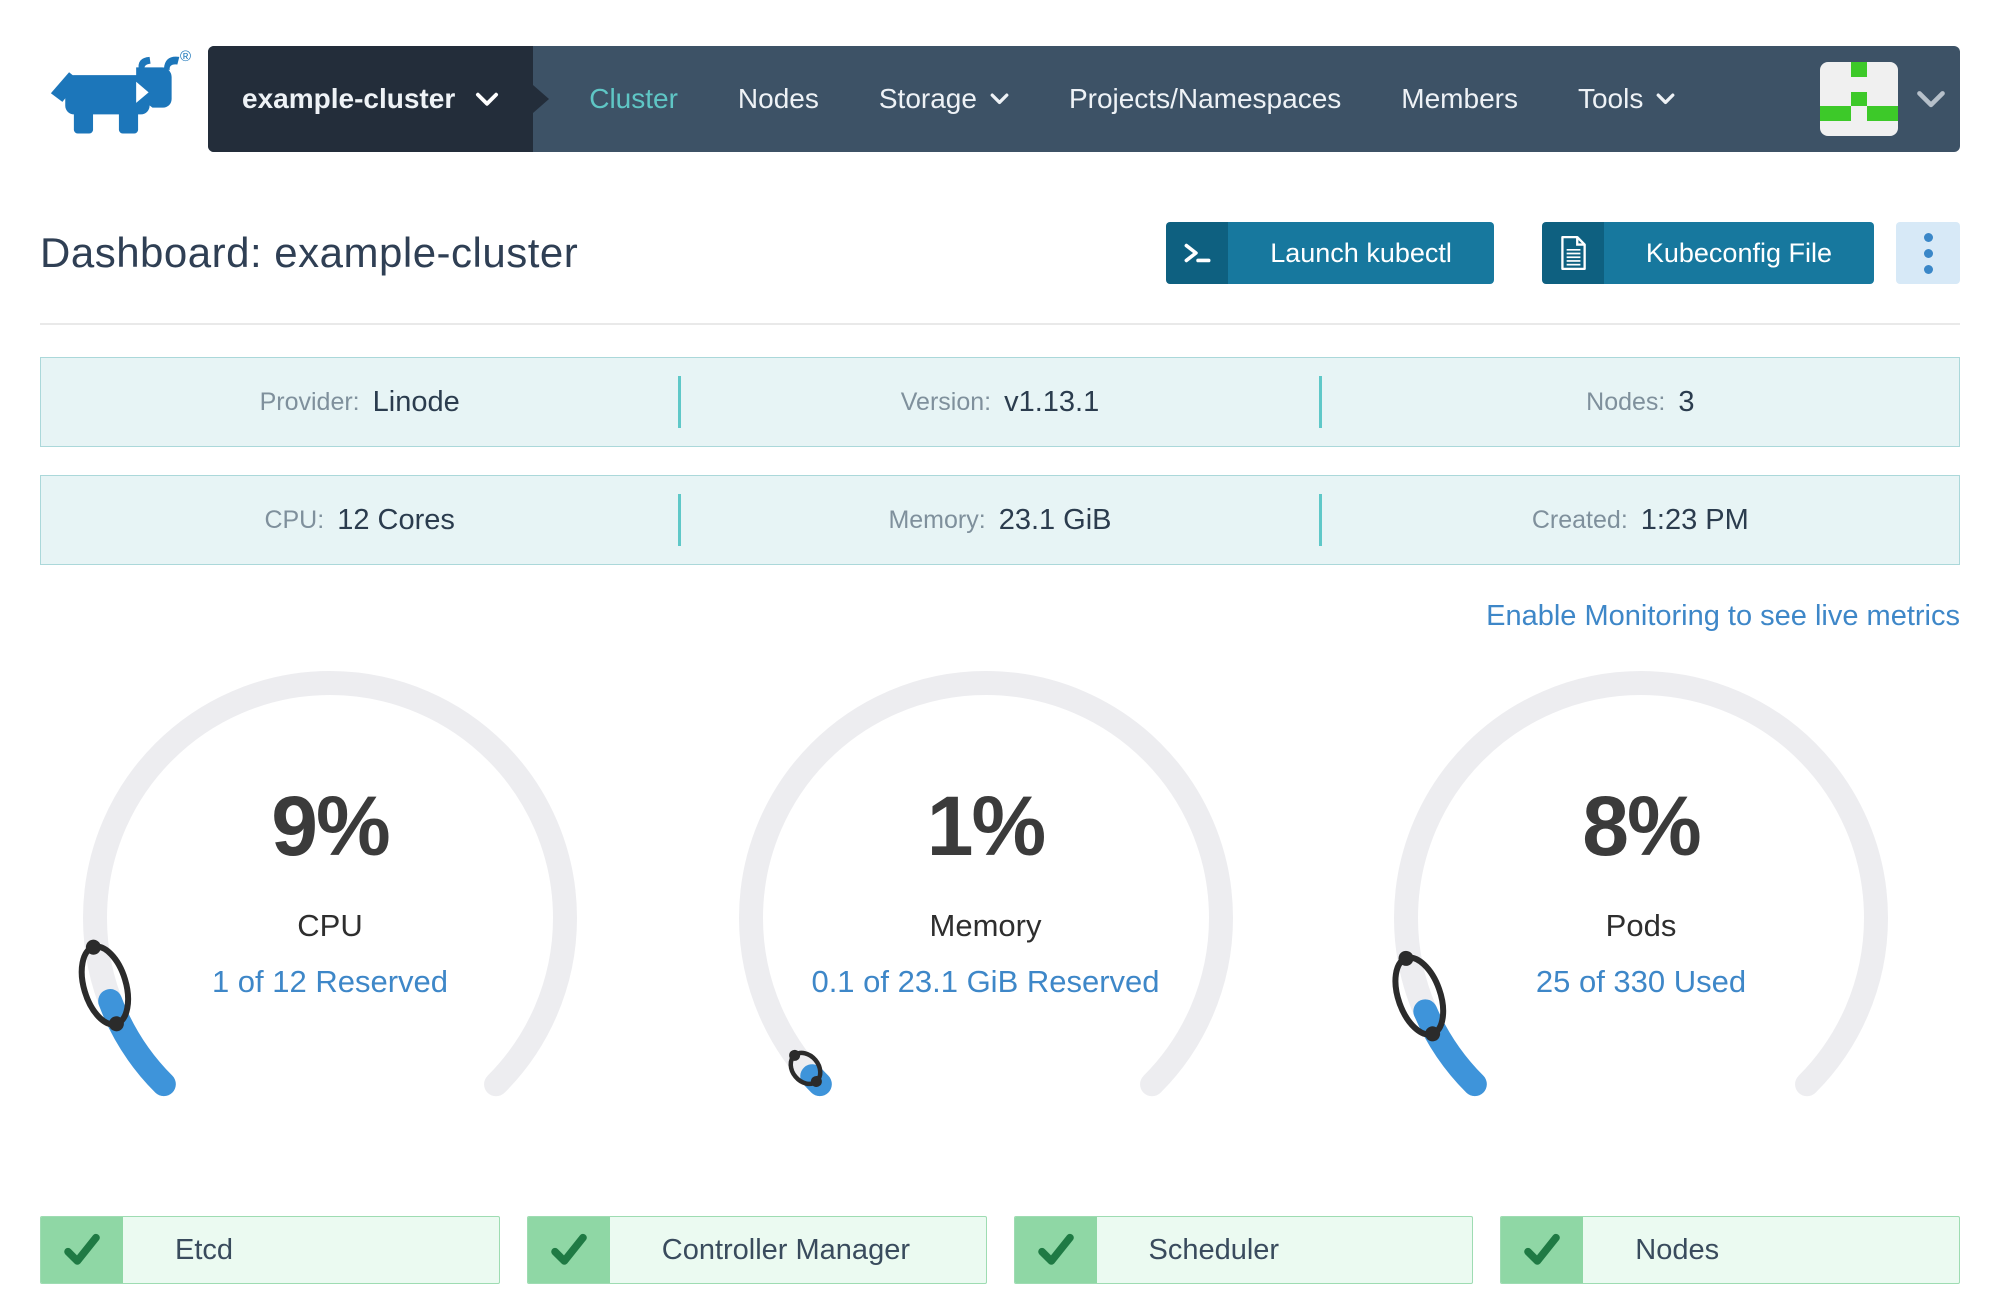 This screenshot has width=2000, height=1295. Describe the element at coordinates (1214, 1249) in the screenshot. I see `status-badge-label: Scheduler` at that location.